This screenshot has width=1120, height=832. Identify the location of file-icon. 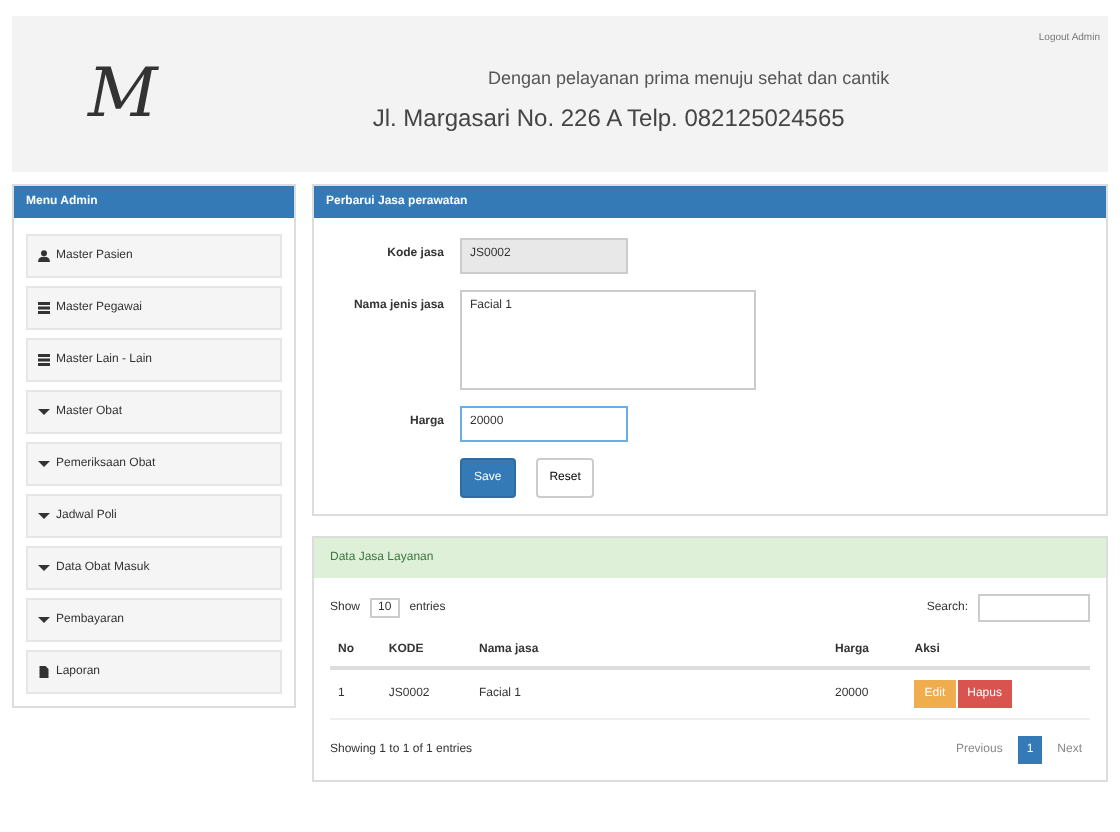
(44, 672).